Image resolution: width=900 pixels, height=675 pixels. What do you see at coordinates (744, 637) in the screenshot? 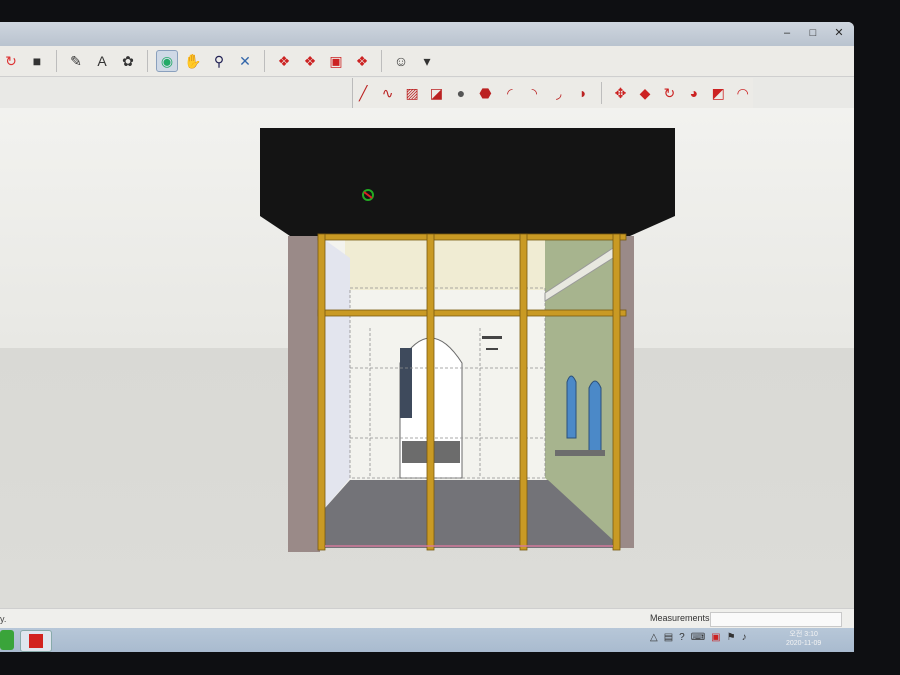
I see `volume-icon: ♪` at bounding box center [744, 637].